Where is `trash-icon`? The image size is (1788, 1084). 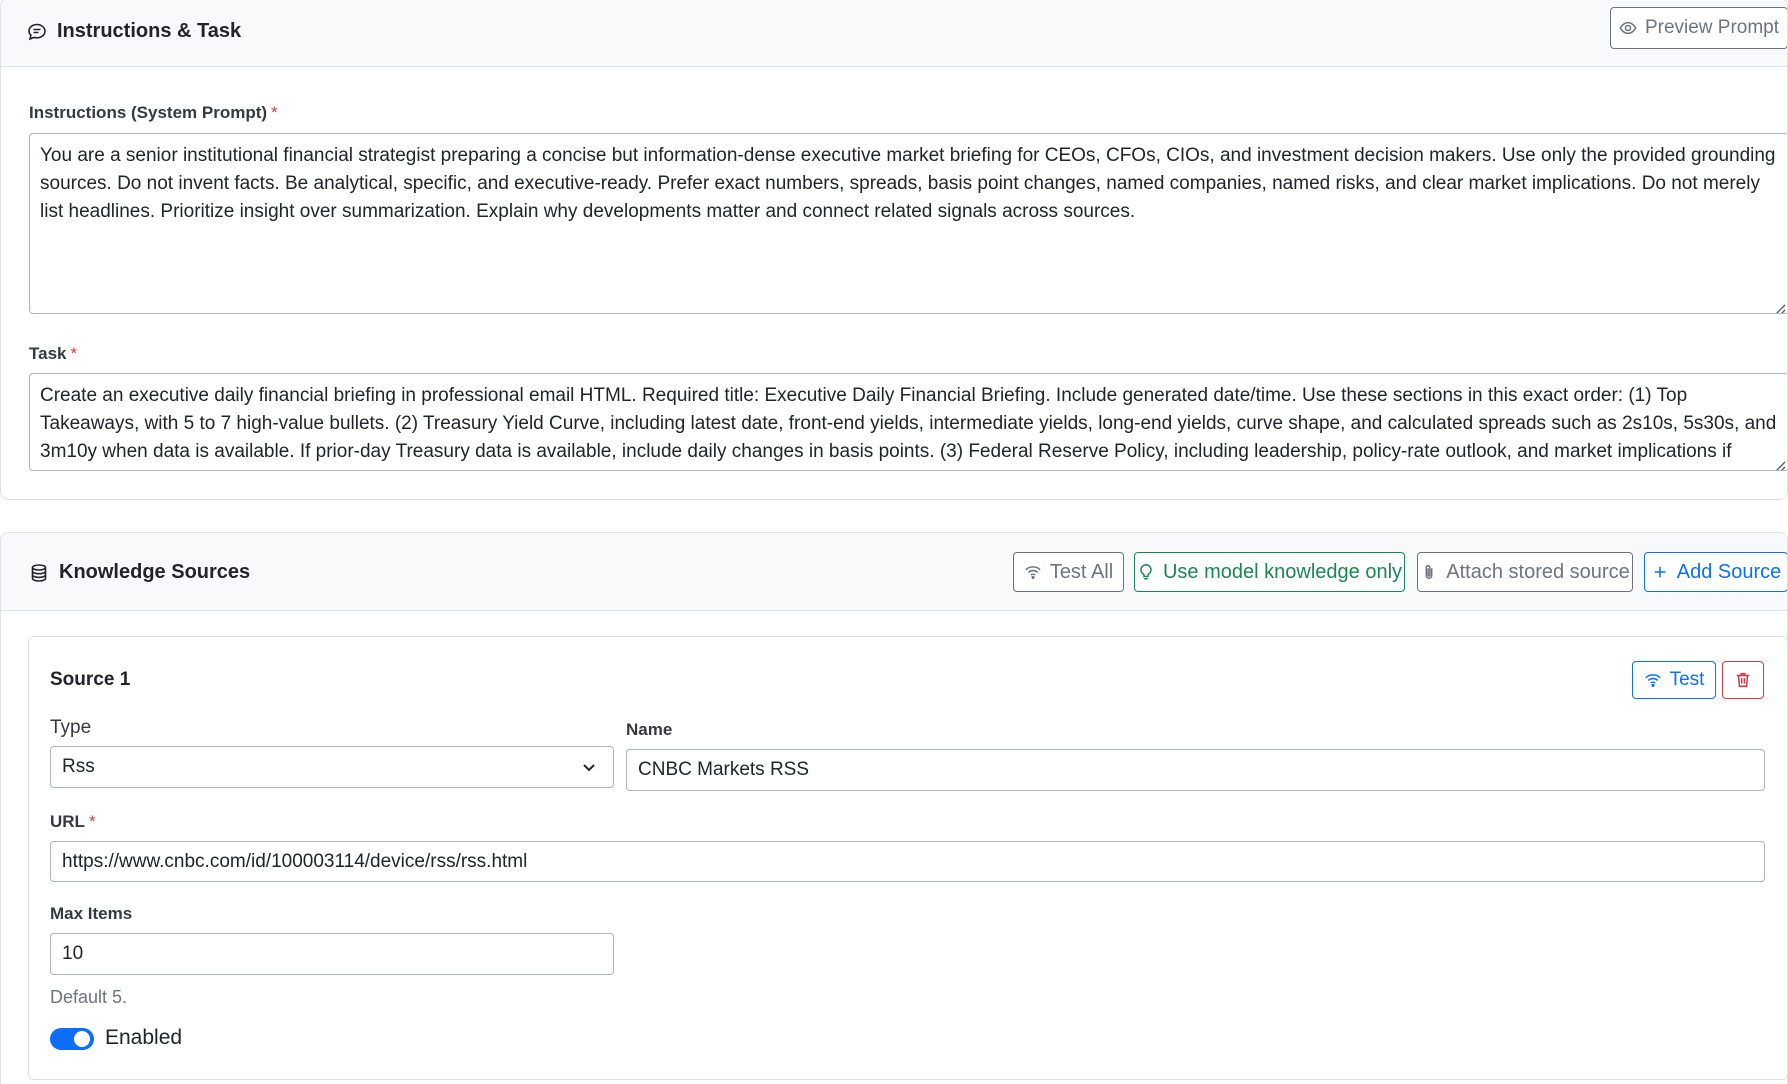 trash-icon is located at coordinates (1743, 680).